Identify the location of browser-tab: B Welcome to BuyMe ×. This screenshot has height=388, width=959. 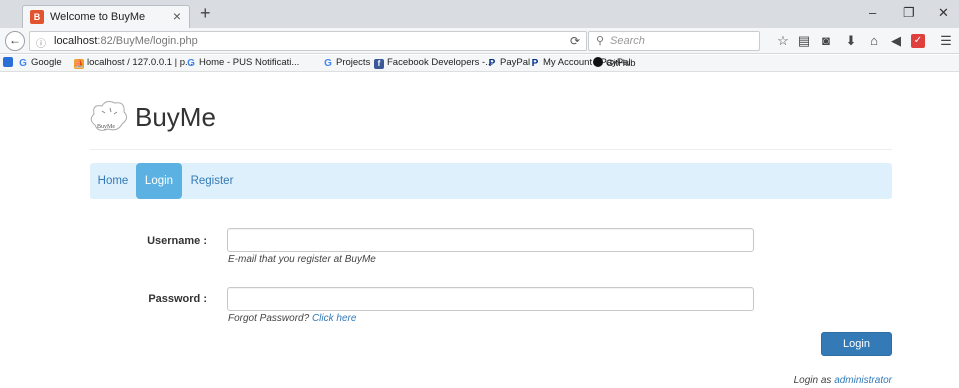
(106, 16).